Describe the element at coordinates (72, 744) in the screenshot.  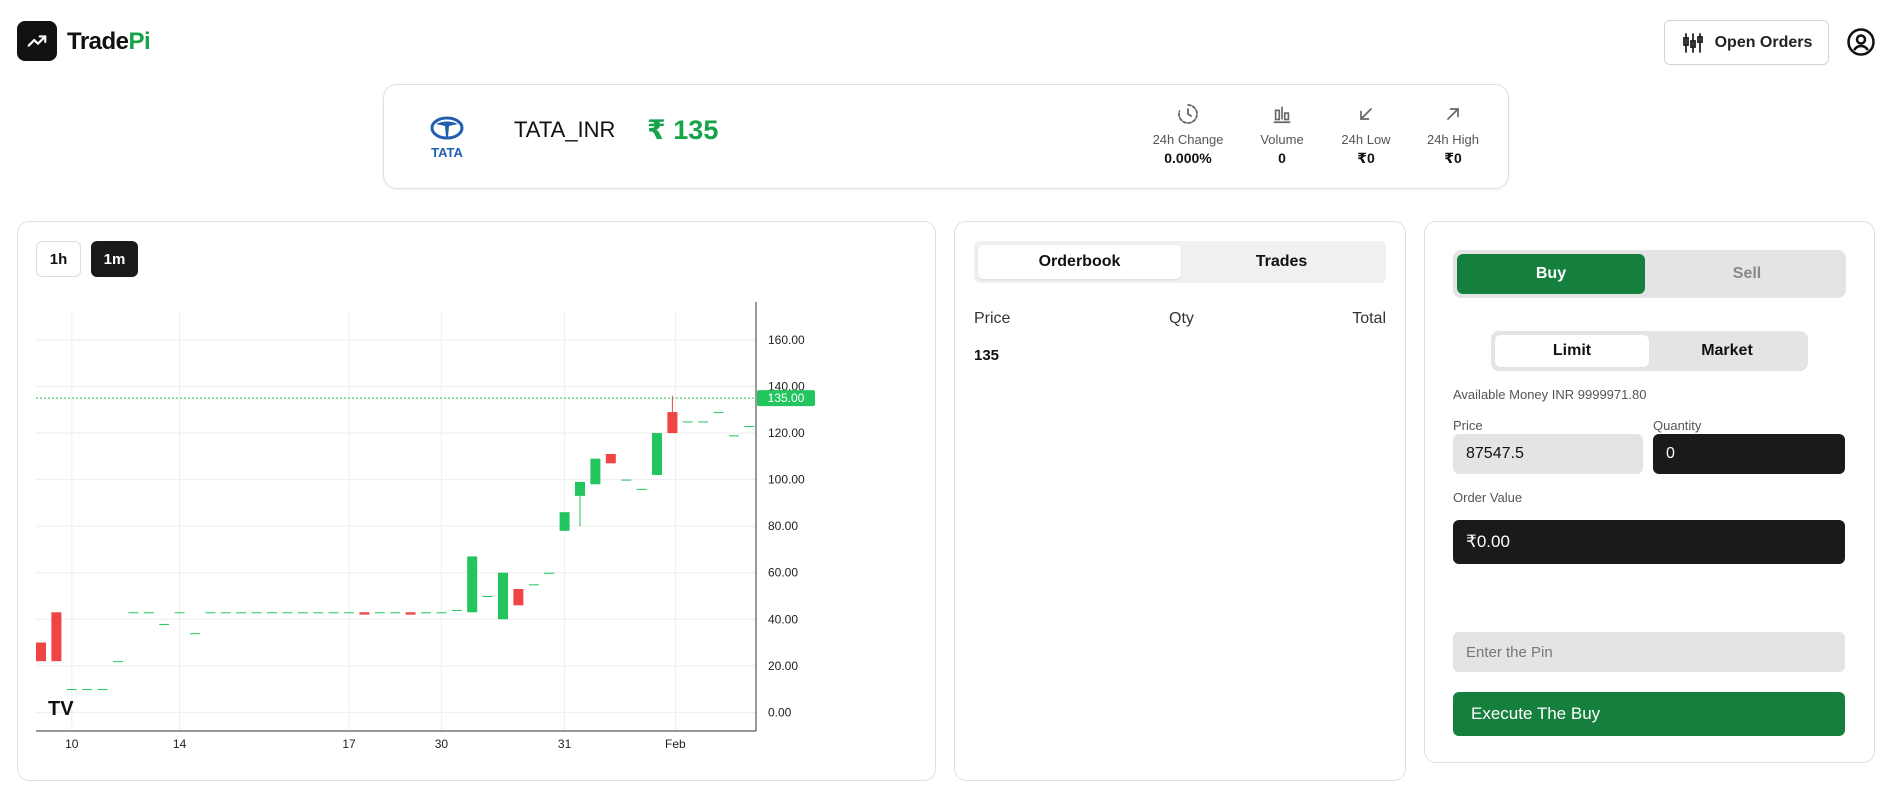
I see `x-tick-label: 10` at that location.